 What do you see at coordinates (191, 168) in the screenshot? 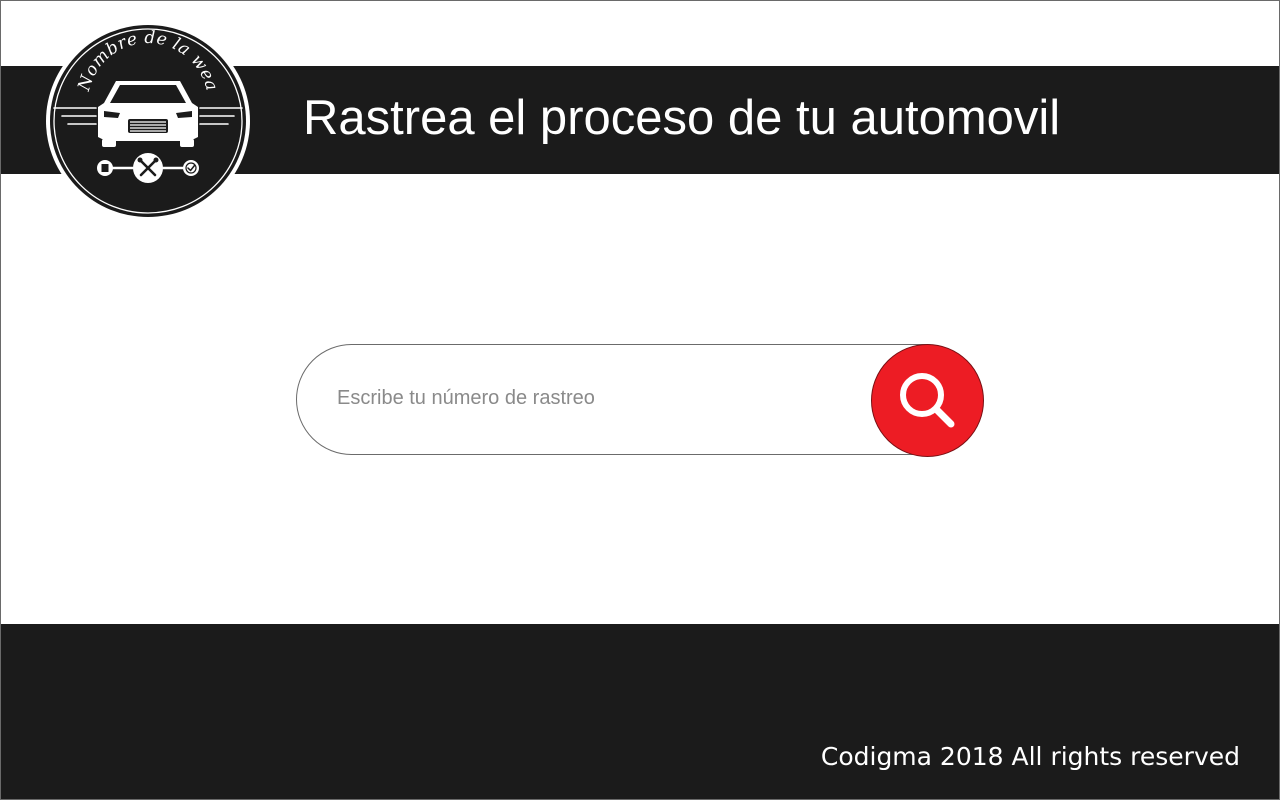
I see `check-icon` at bounding box center [191, 168].